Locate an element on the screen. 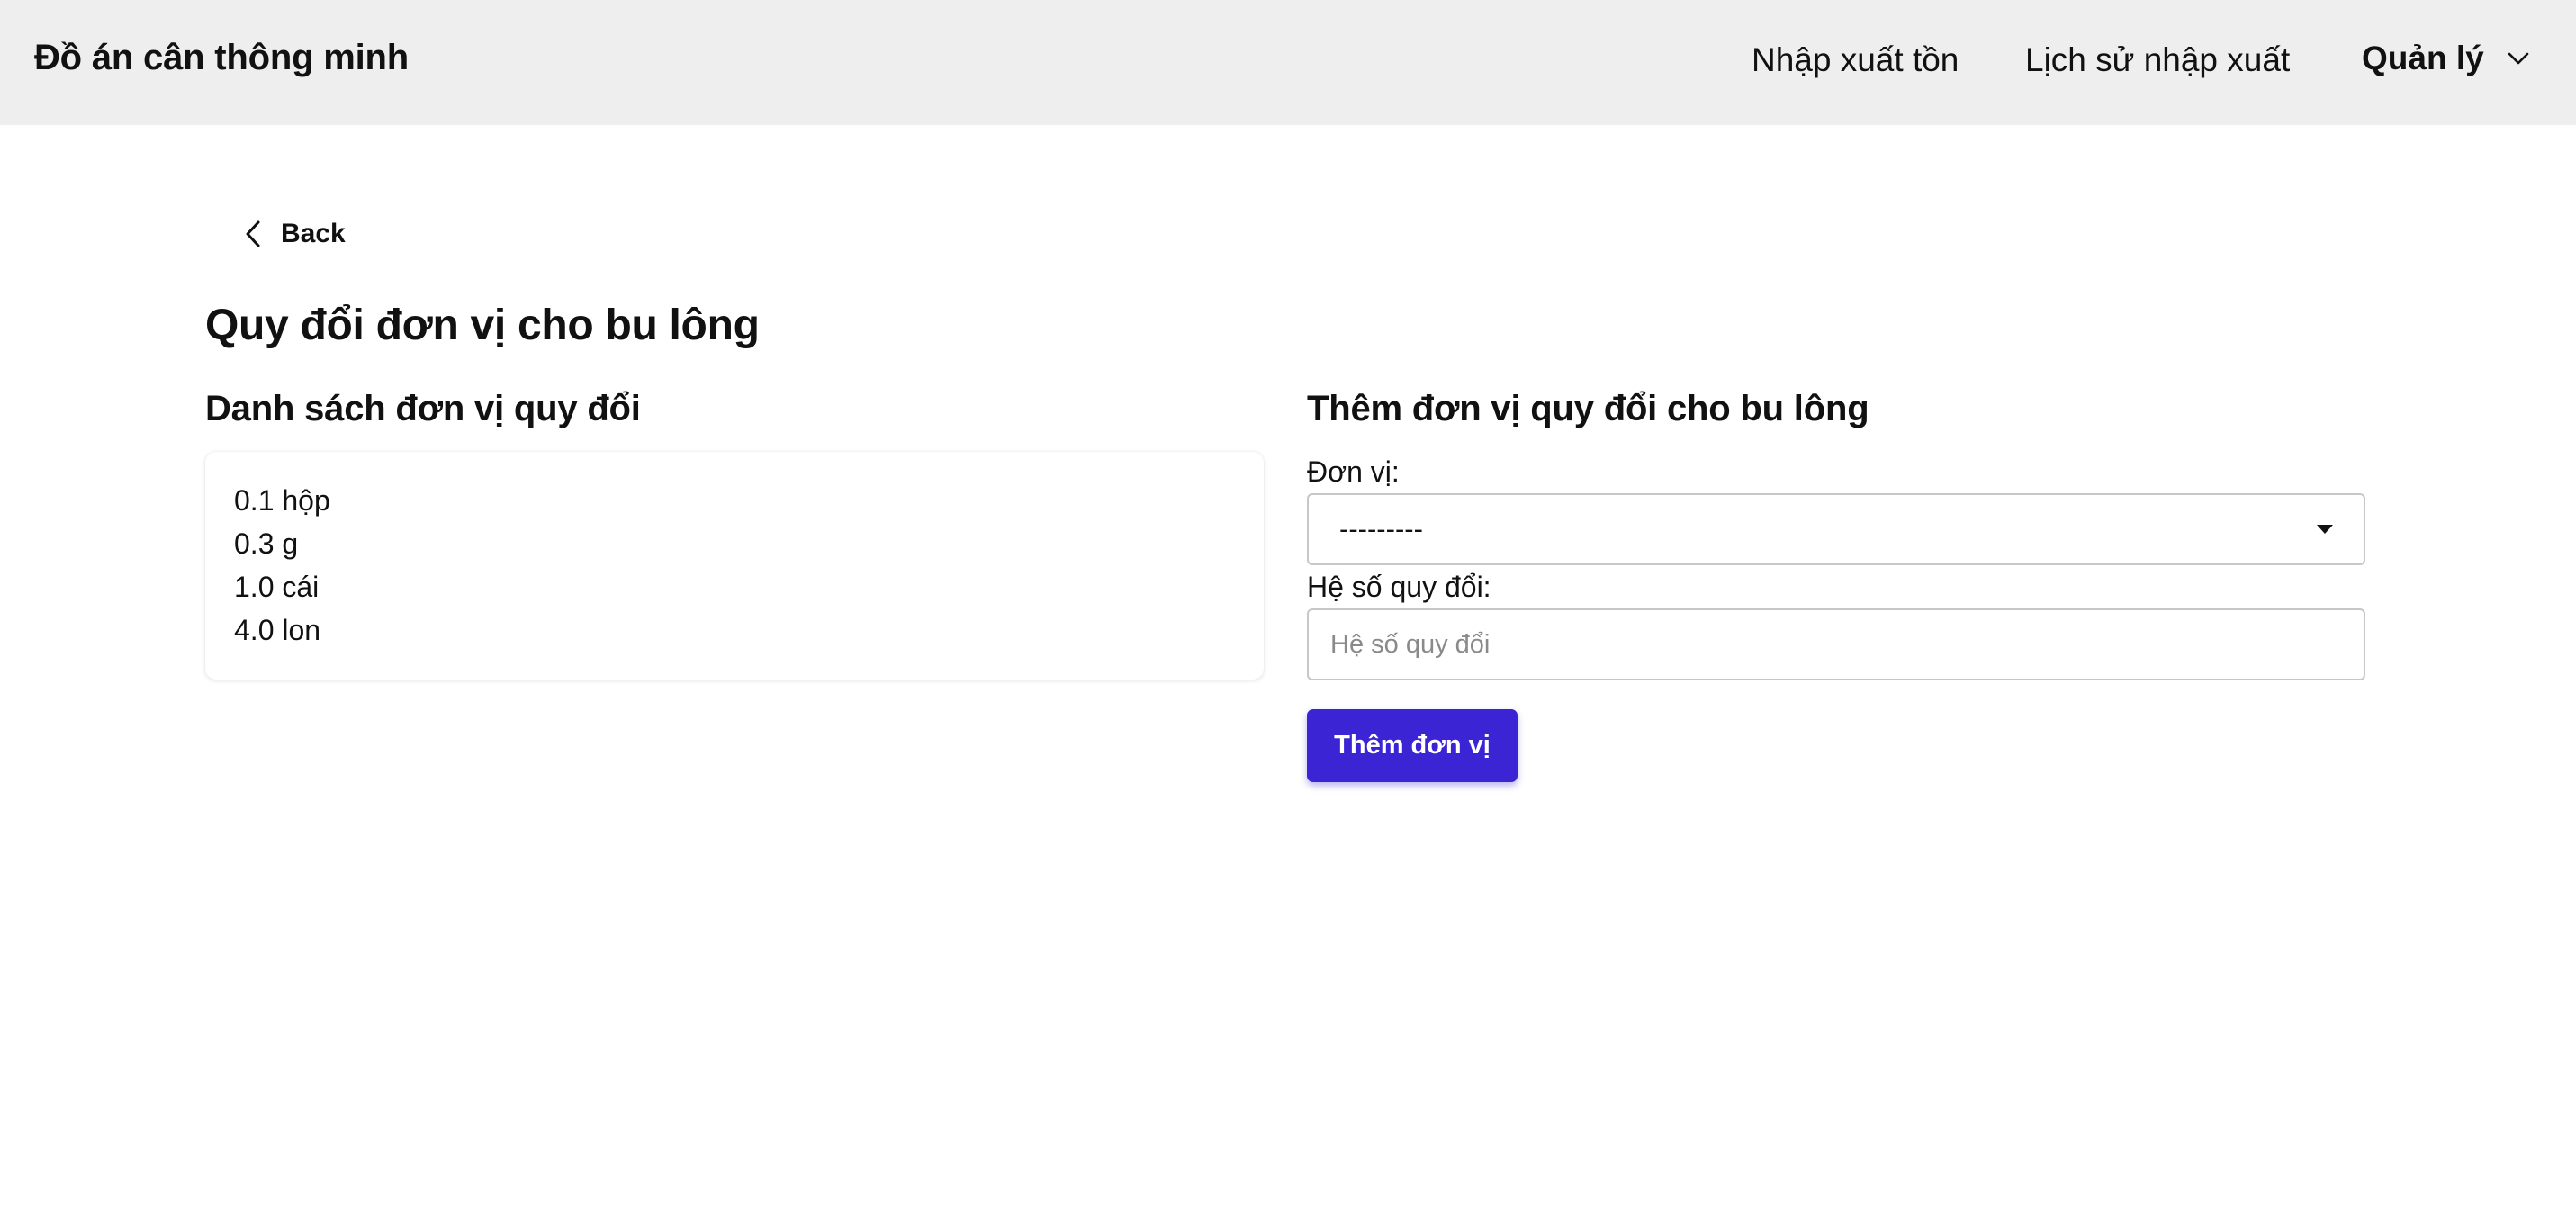  page-title: Quy đổi đơn vị cho bu lông is located at coordinates (482, 325).